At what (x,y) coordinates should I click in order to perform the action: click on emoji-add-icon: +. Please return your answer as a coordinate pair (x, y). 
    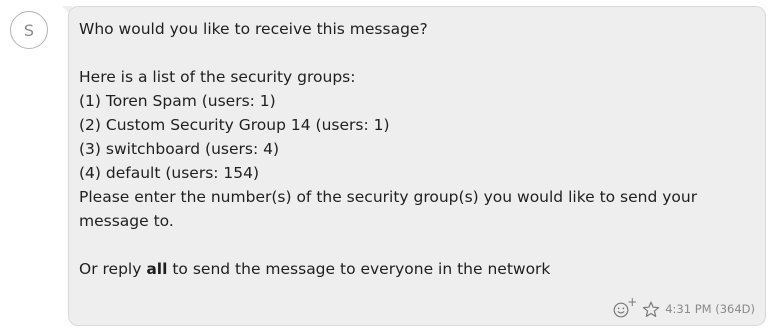
    Looking at the image, I should click on (625, 307).